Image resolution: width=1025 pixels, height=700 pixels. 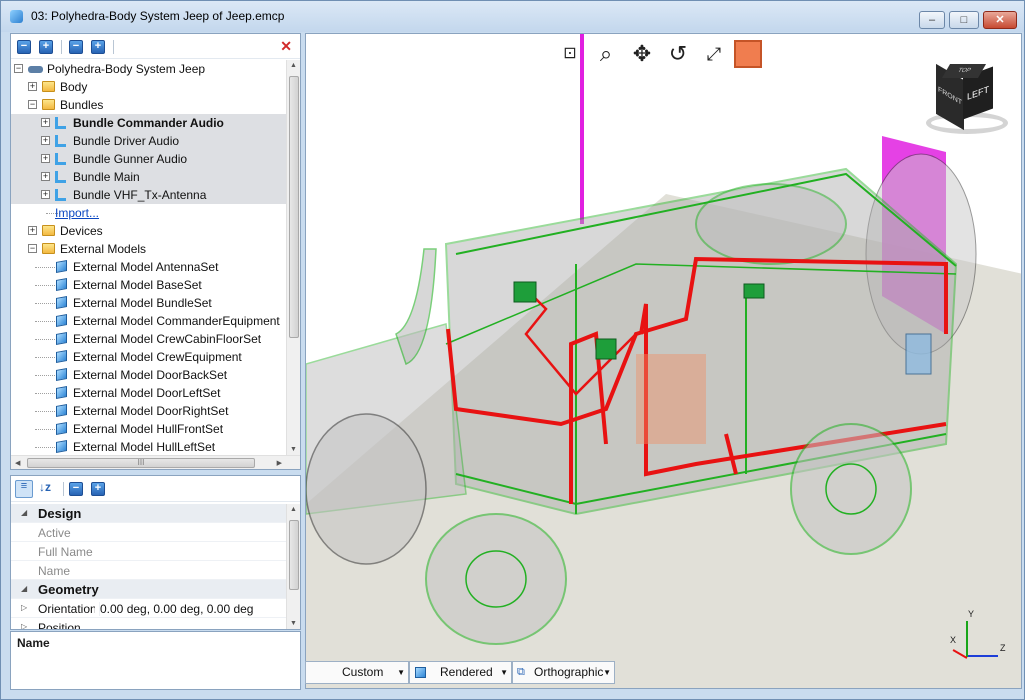 What do you see at coordinates (148, 159) in the screenshot?
I see `tree-item-bundle-gunner-audio: + Bundle Gunner Audio` at bounding box center [148, 159].